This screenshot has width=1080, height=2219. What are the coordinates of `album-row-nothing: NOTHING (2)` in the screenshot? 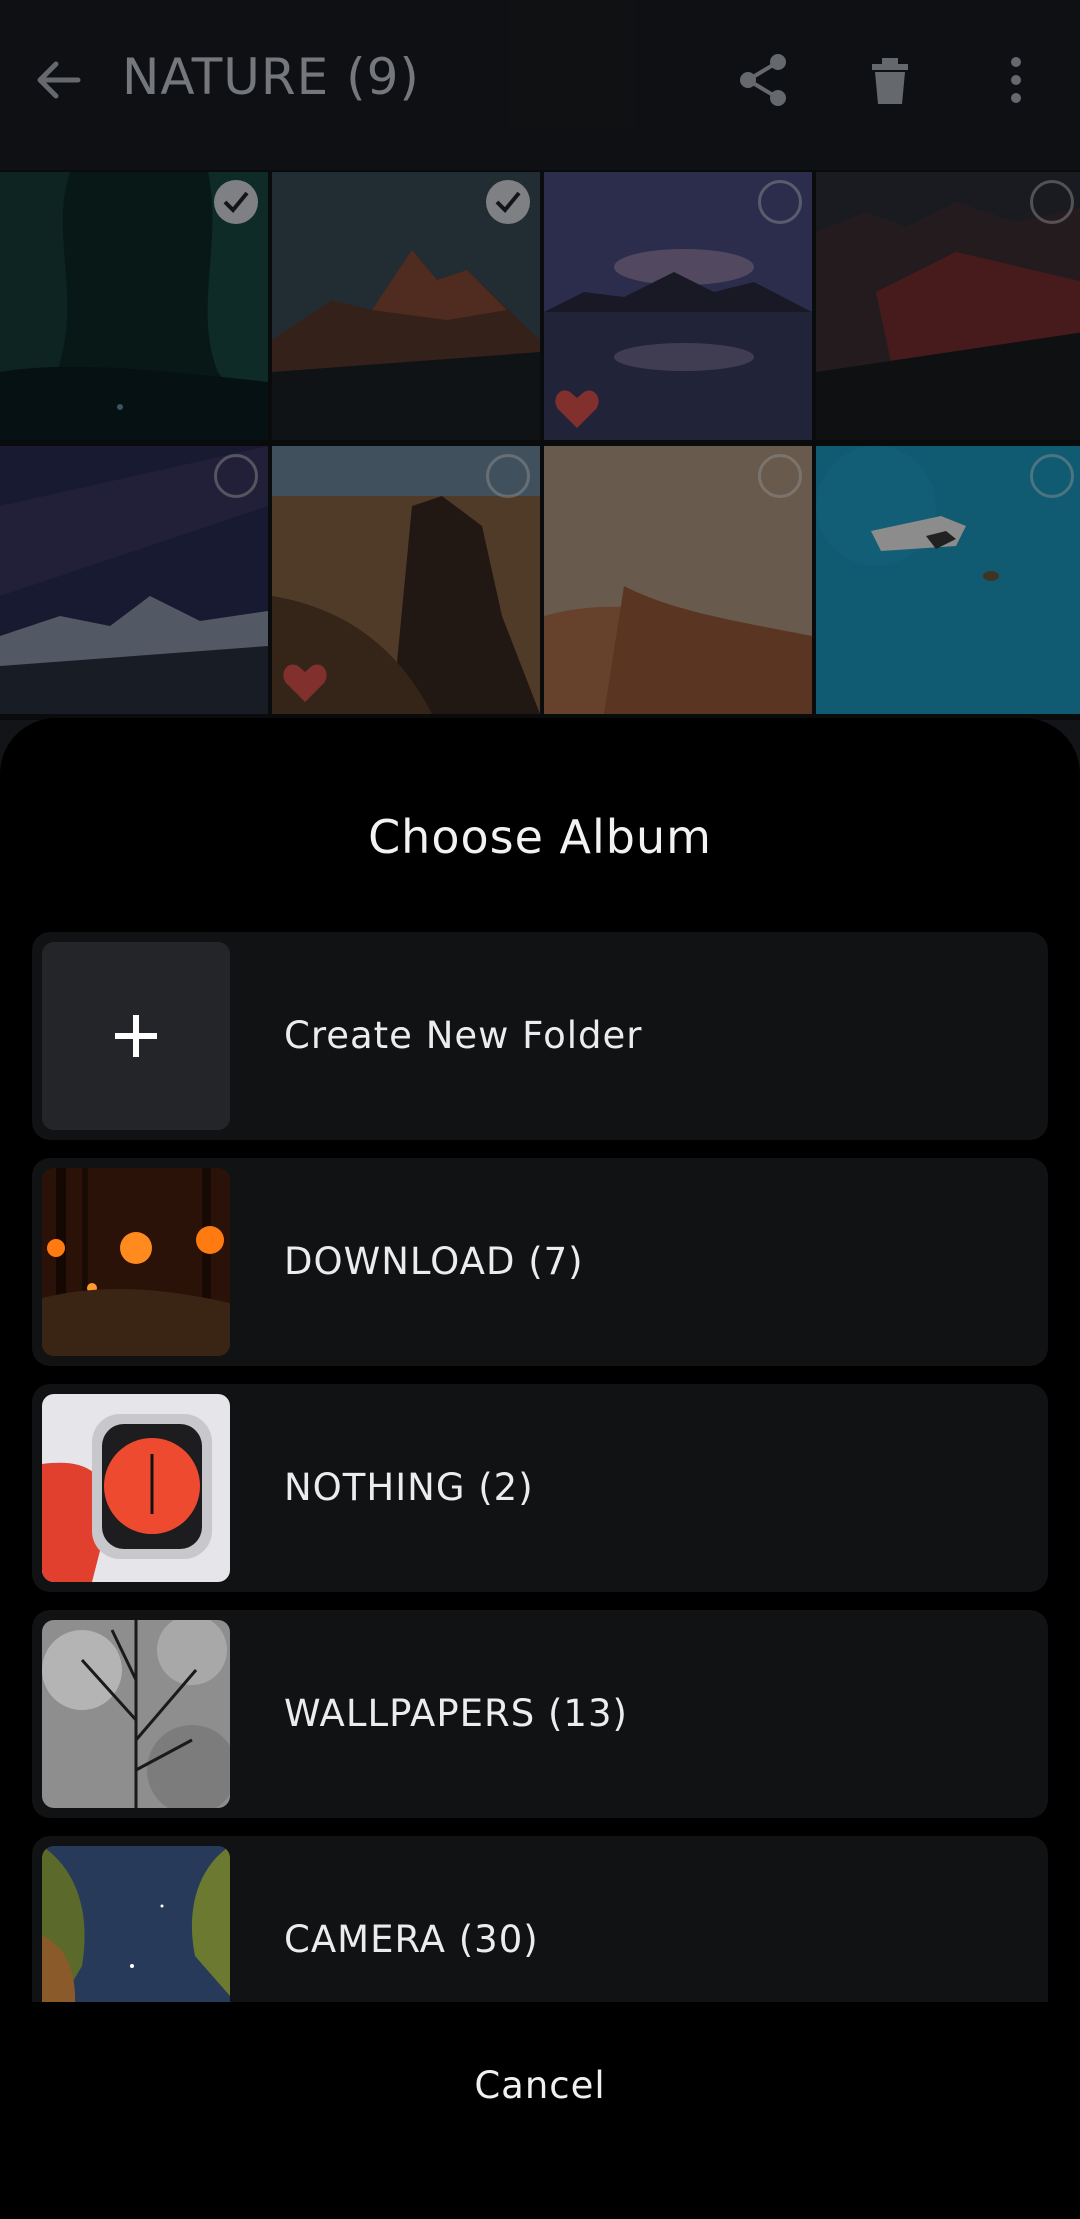 It's located at (540, 1488).